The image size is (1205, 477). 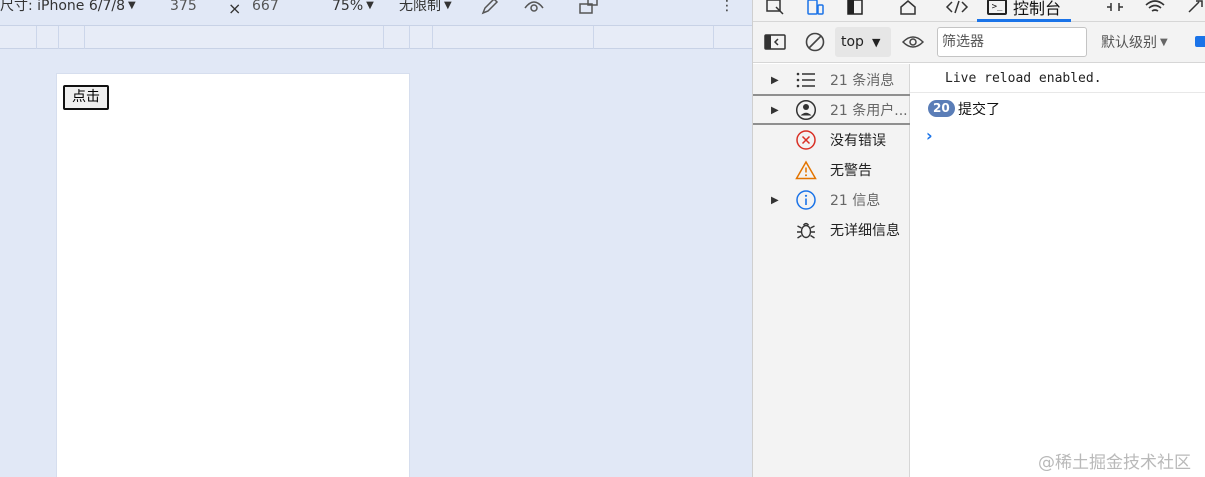 What do you see at coordinates (852, 42) in the screenshot?
I see `context-label: top` at bounding box center [852, 42].